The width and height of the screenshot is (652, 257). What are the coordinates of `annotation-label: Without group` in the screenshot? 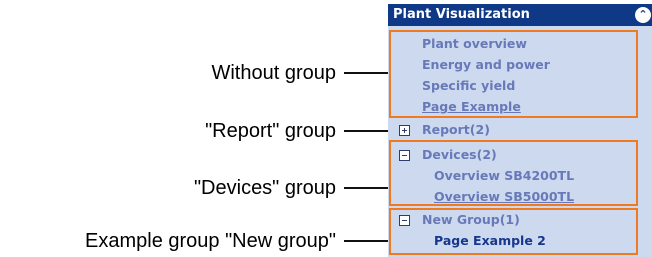 It's located at (273, 73).